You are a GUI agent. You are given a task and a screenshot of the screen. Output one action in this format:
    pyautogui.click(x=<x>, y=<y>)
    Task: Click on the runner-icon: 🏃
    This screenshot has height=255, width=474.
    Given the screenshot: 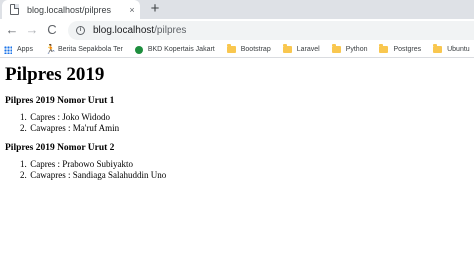 What is the action you would take?
    pyautogui.click(x=50, y=49)
    